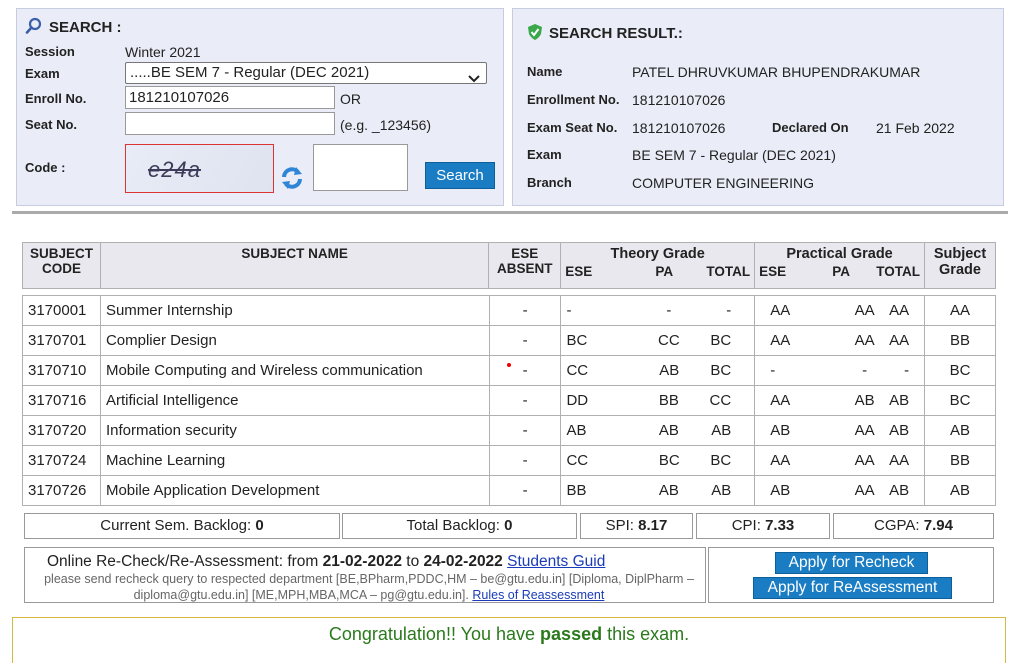 The height and width of the screenshot is (663, 1033). What do you see at coordinates (535, 32) in the screenshot?
I see `shield-check-icon` at bounding box center [535, 32].